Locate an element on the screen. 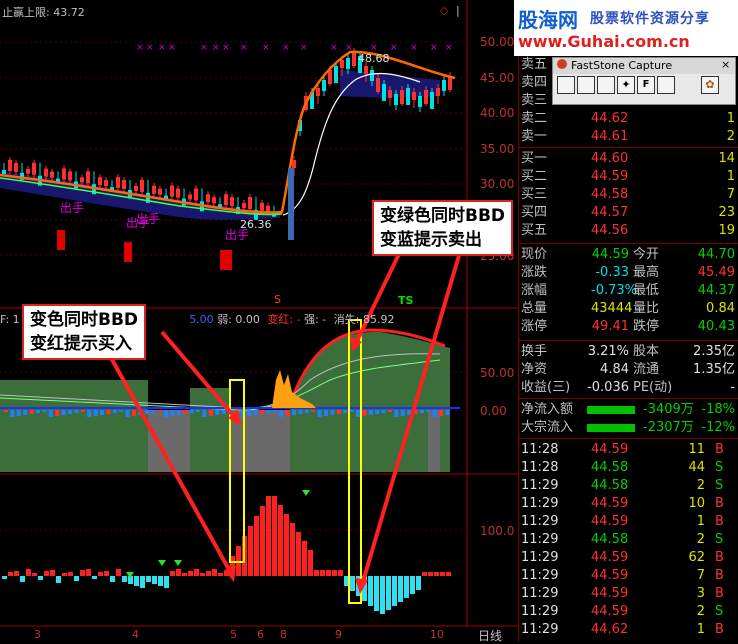 The height and width of the screenshot is (644, 738). indicator-value: 5.00 is located at coordinates (201, 319).